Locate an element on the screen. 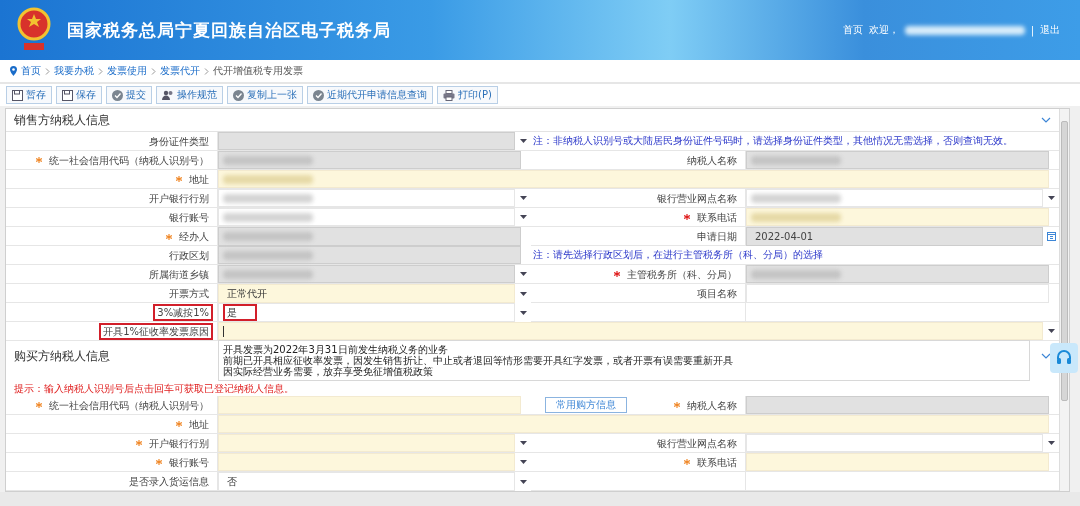 This screenshot has height=506, width=1080. location-pin-icon is located at coordinates (13, 71).